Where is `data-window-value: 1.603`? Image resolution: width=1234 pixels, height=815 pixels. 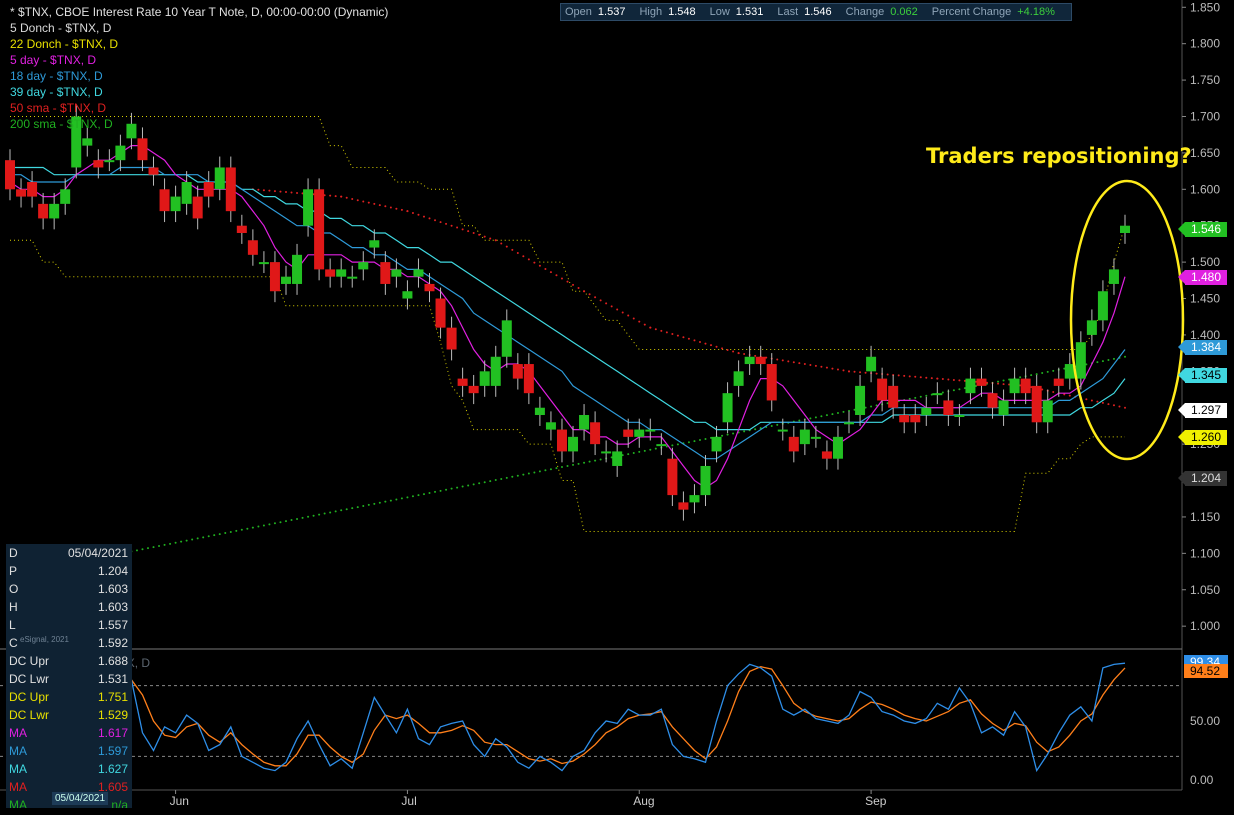 data-window-value: 1.603 is located at coordinates (112, 589).